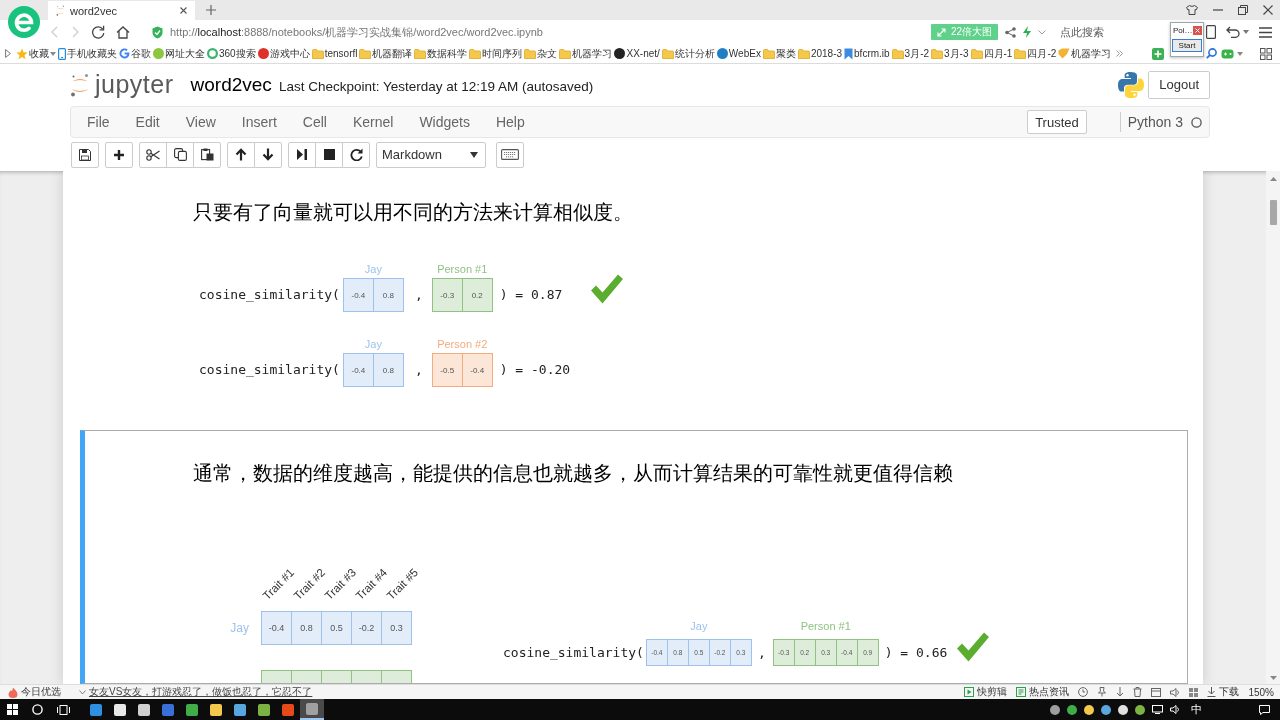 The height and width of the screenshot is (720, 1280). What do you see at coordinates (1120, 692) in the screenshot?
I see `arrow-down-icon` at bounding box center [1120, 692].